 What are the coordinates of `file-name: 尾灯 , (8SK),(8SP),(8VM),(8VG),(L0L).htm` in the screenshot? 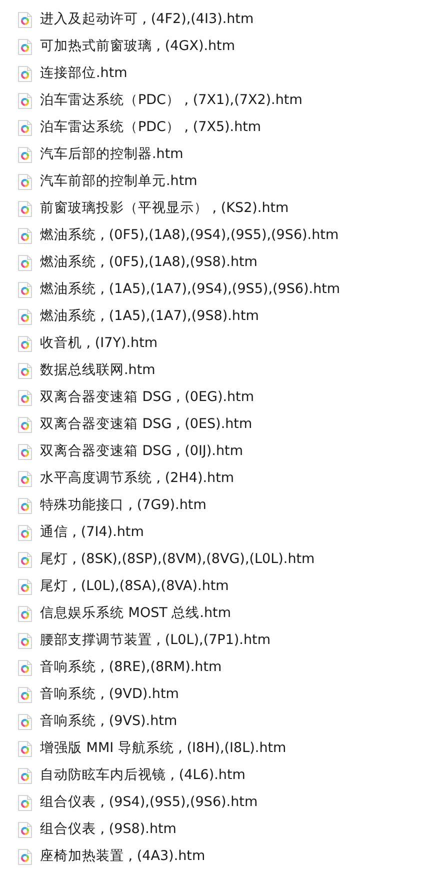 It's located at (177, 559).